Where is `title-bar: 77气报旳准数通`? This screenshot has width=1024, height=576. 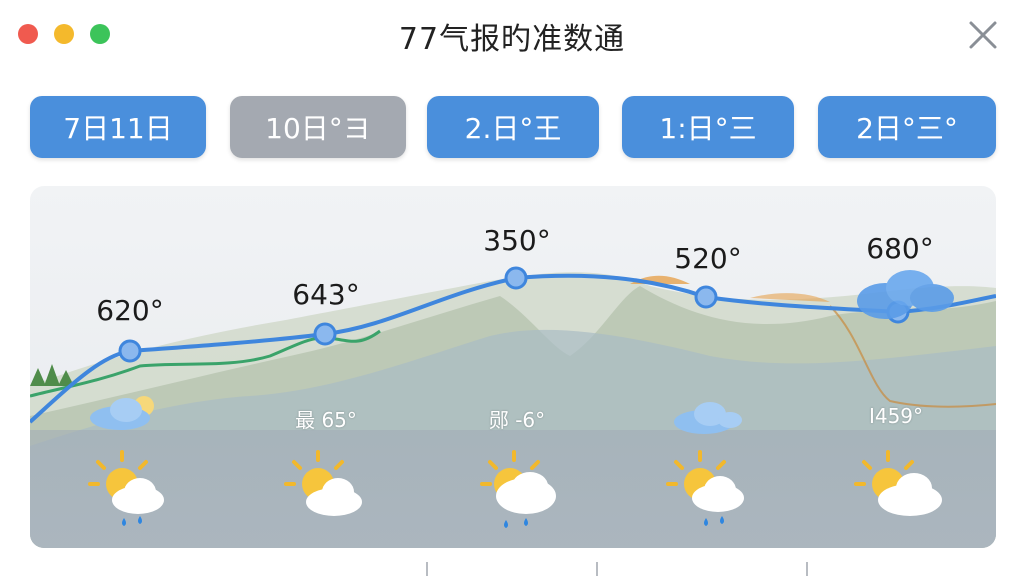 title-bar: 77气报旳准数通 is located at coordinates (512, 36).